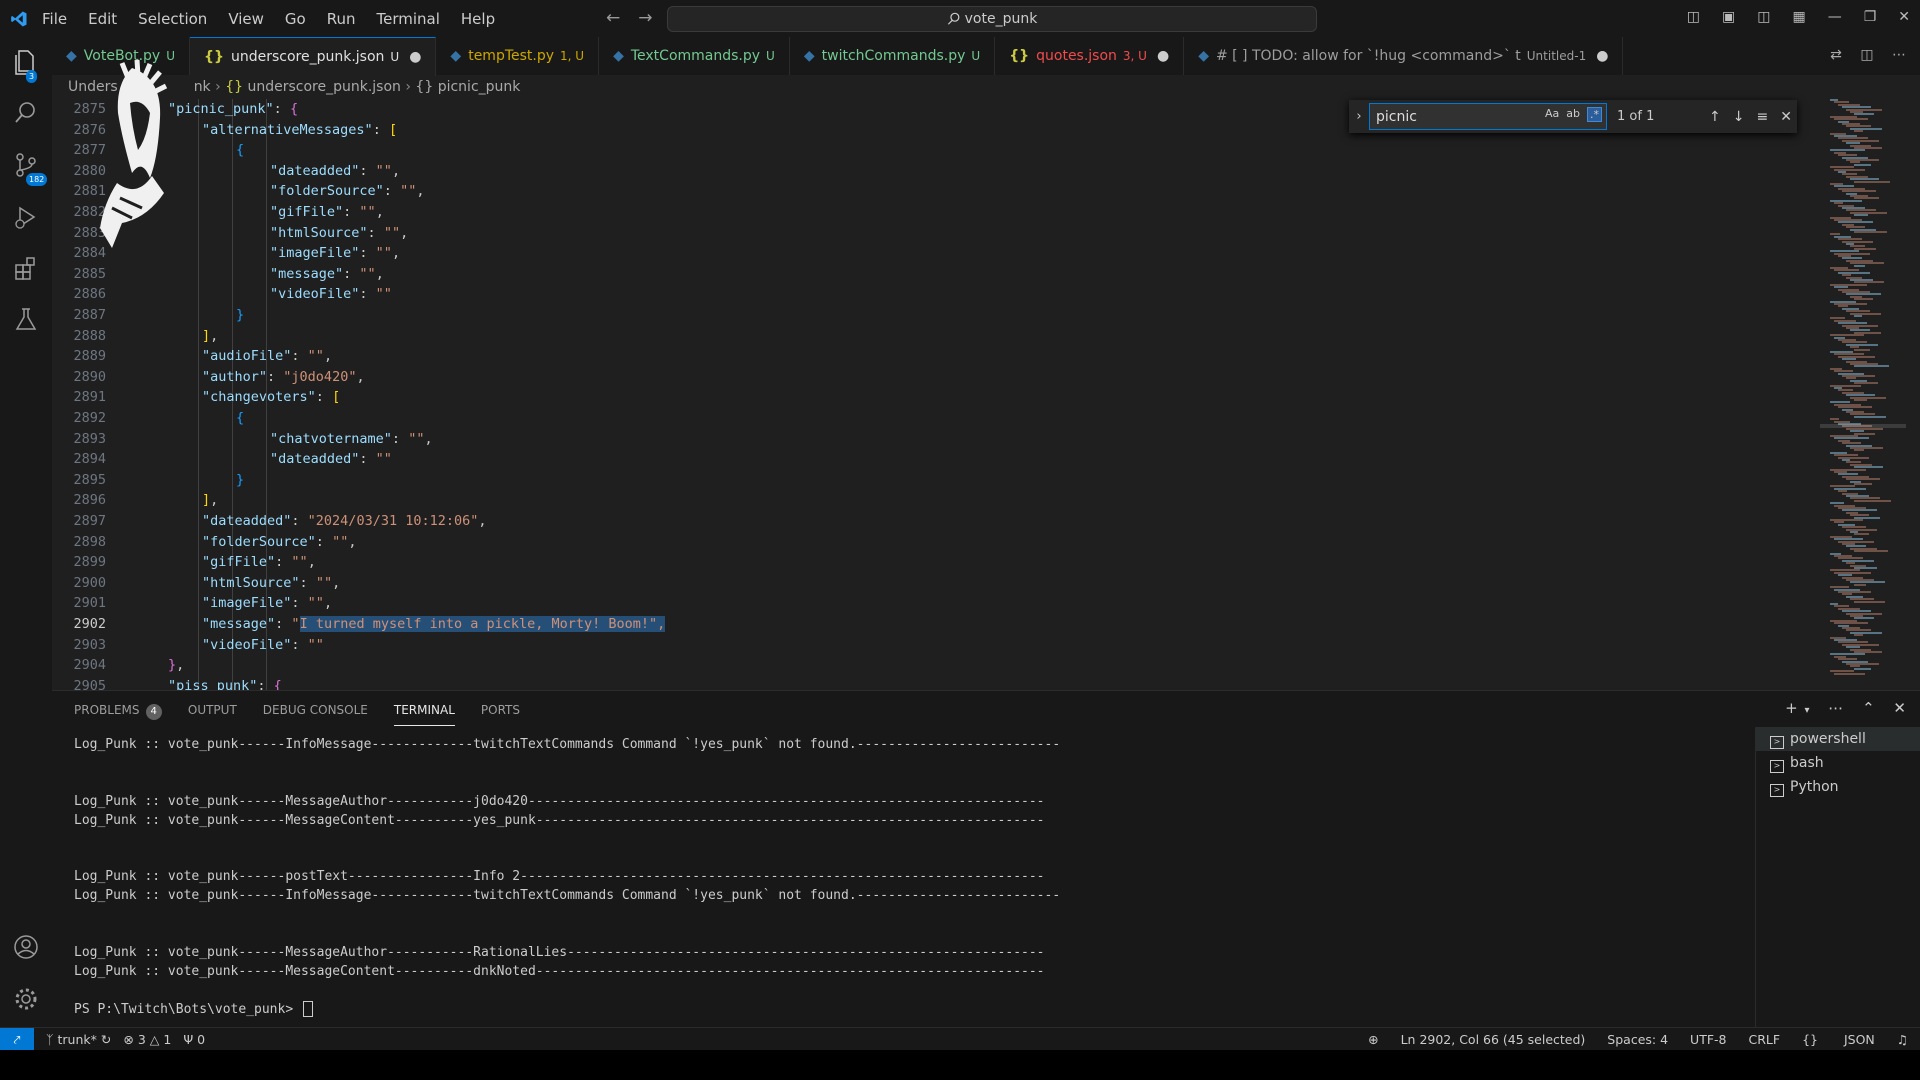  Describe the element at coordinates (246, 19) in the screenshot. I see `menu-view: View` at that location.